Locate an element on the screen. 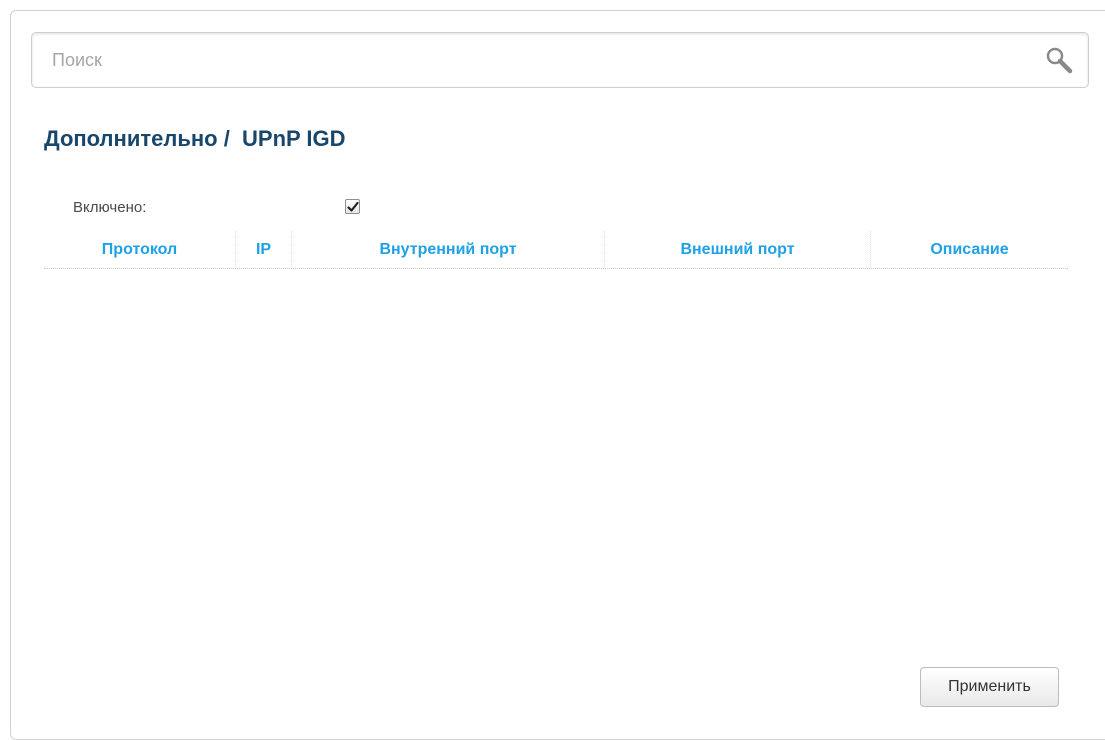  search-icon is located at coordinates (1059, 60).